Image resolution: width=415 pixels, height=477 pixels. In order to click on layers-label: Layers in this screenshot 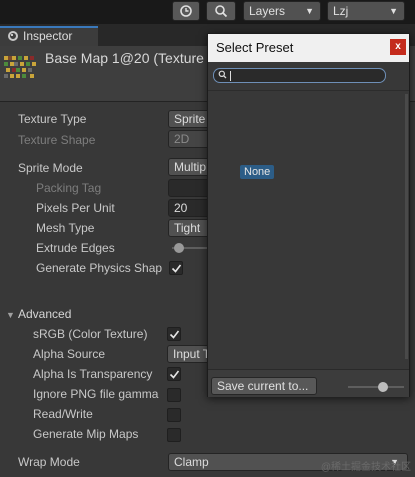, I will do `click(267, 11)`.